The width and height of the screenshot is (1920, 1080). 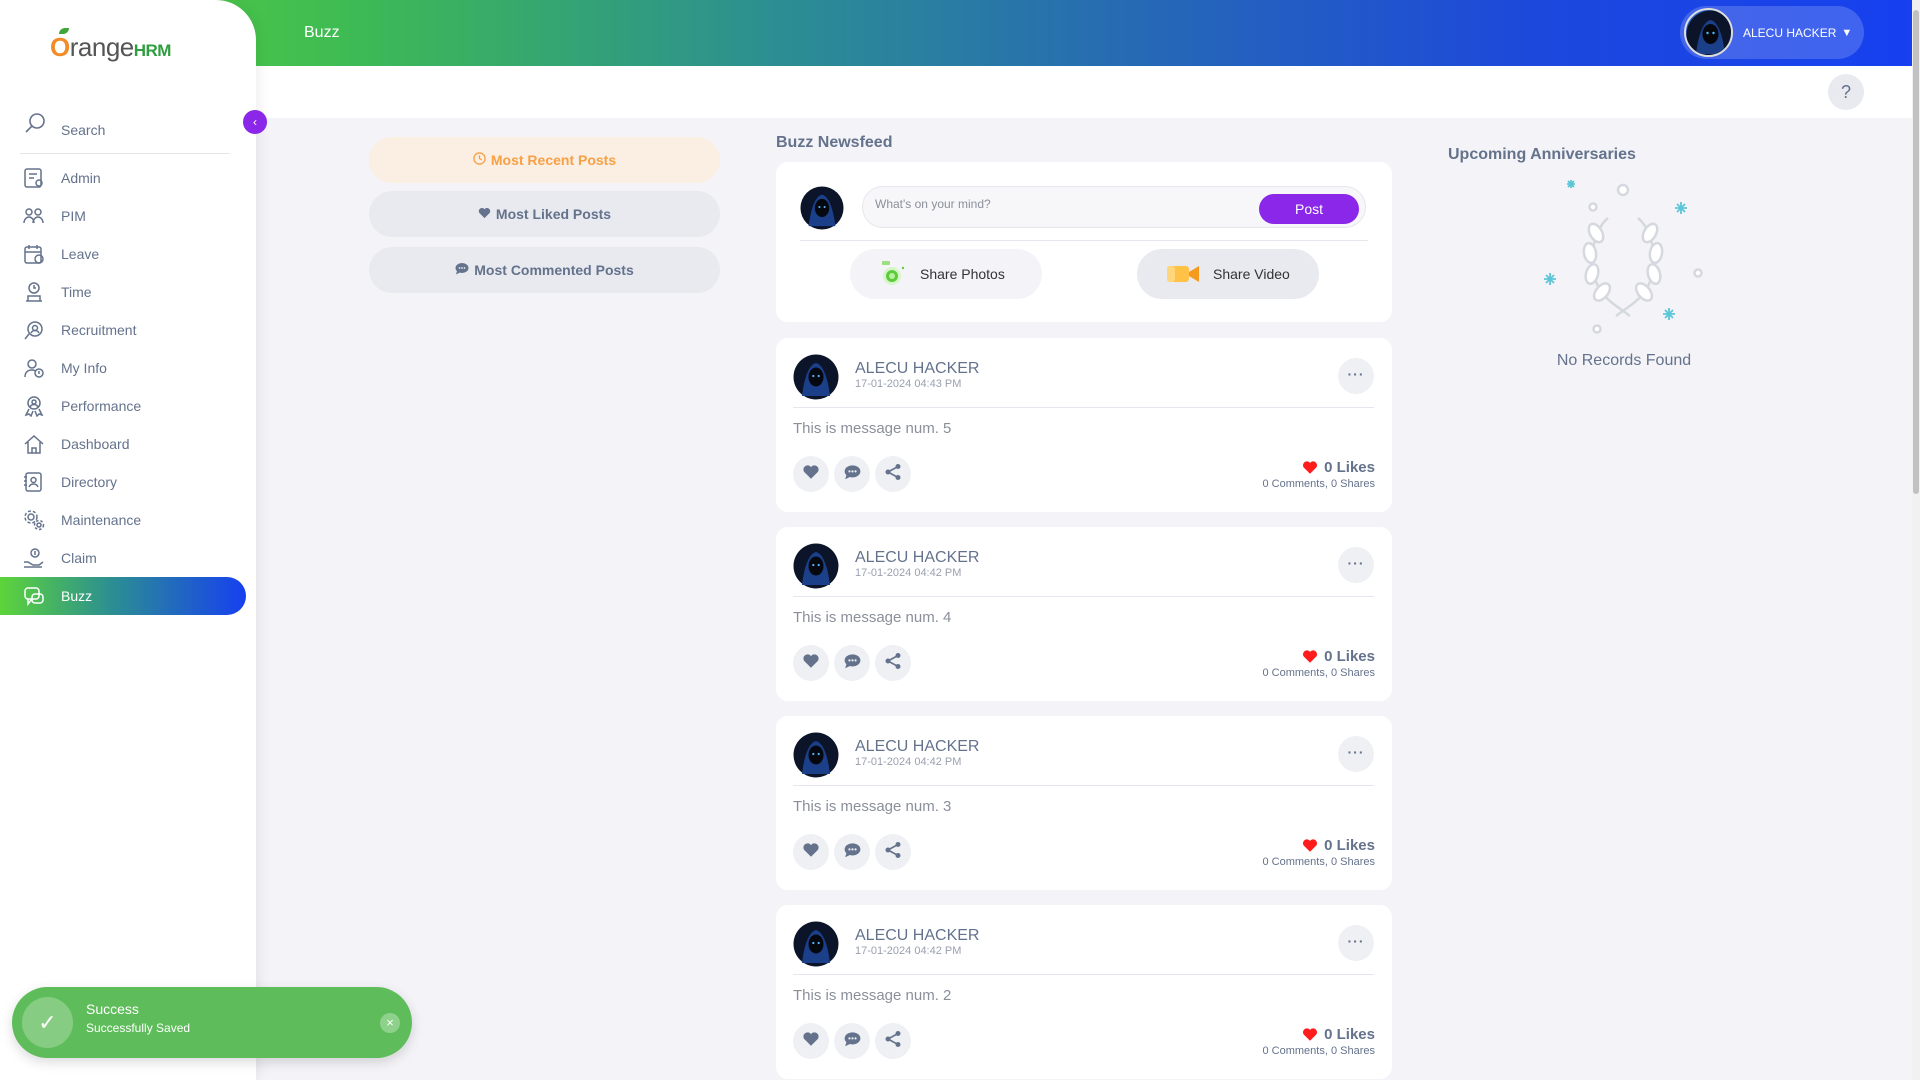 I want to click on sidebar-item-dashboard: Dashboard, so click(x=128, y=444).